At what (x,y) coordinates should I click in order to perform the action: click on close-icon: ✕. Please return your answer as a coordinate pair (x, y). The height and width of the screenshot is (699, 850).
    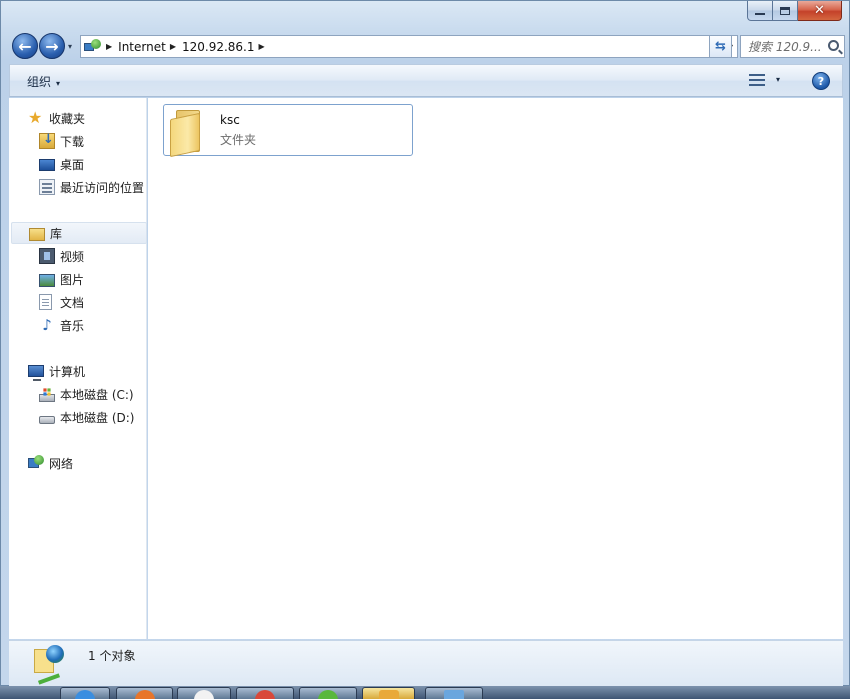
    Looking at the image, I should click on (819, 10).